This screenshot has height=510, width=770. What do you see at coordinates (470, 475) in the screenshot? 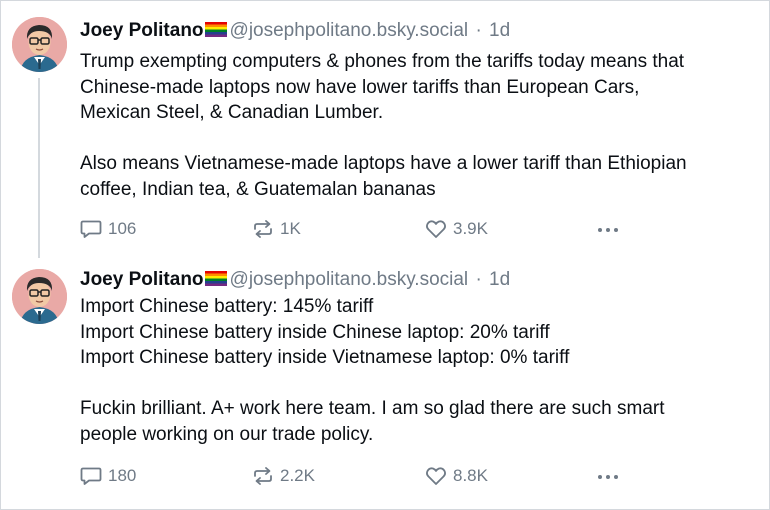
I see `like-count: 8.8K` at bounding box center [470, 475].